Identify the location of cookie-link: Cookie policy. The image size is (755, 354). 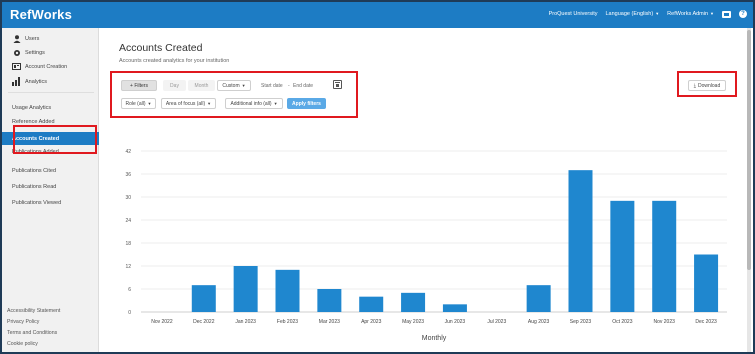
(22, 344).